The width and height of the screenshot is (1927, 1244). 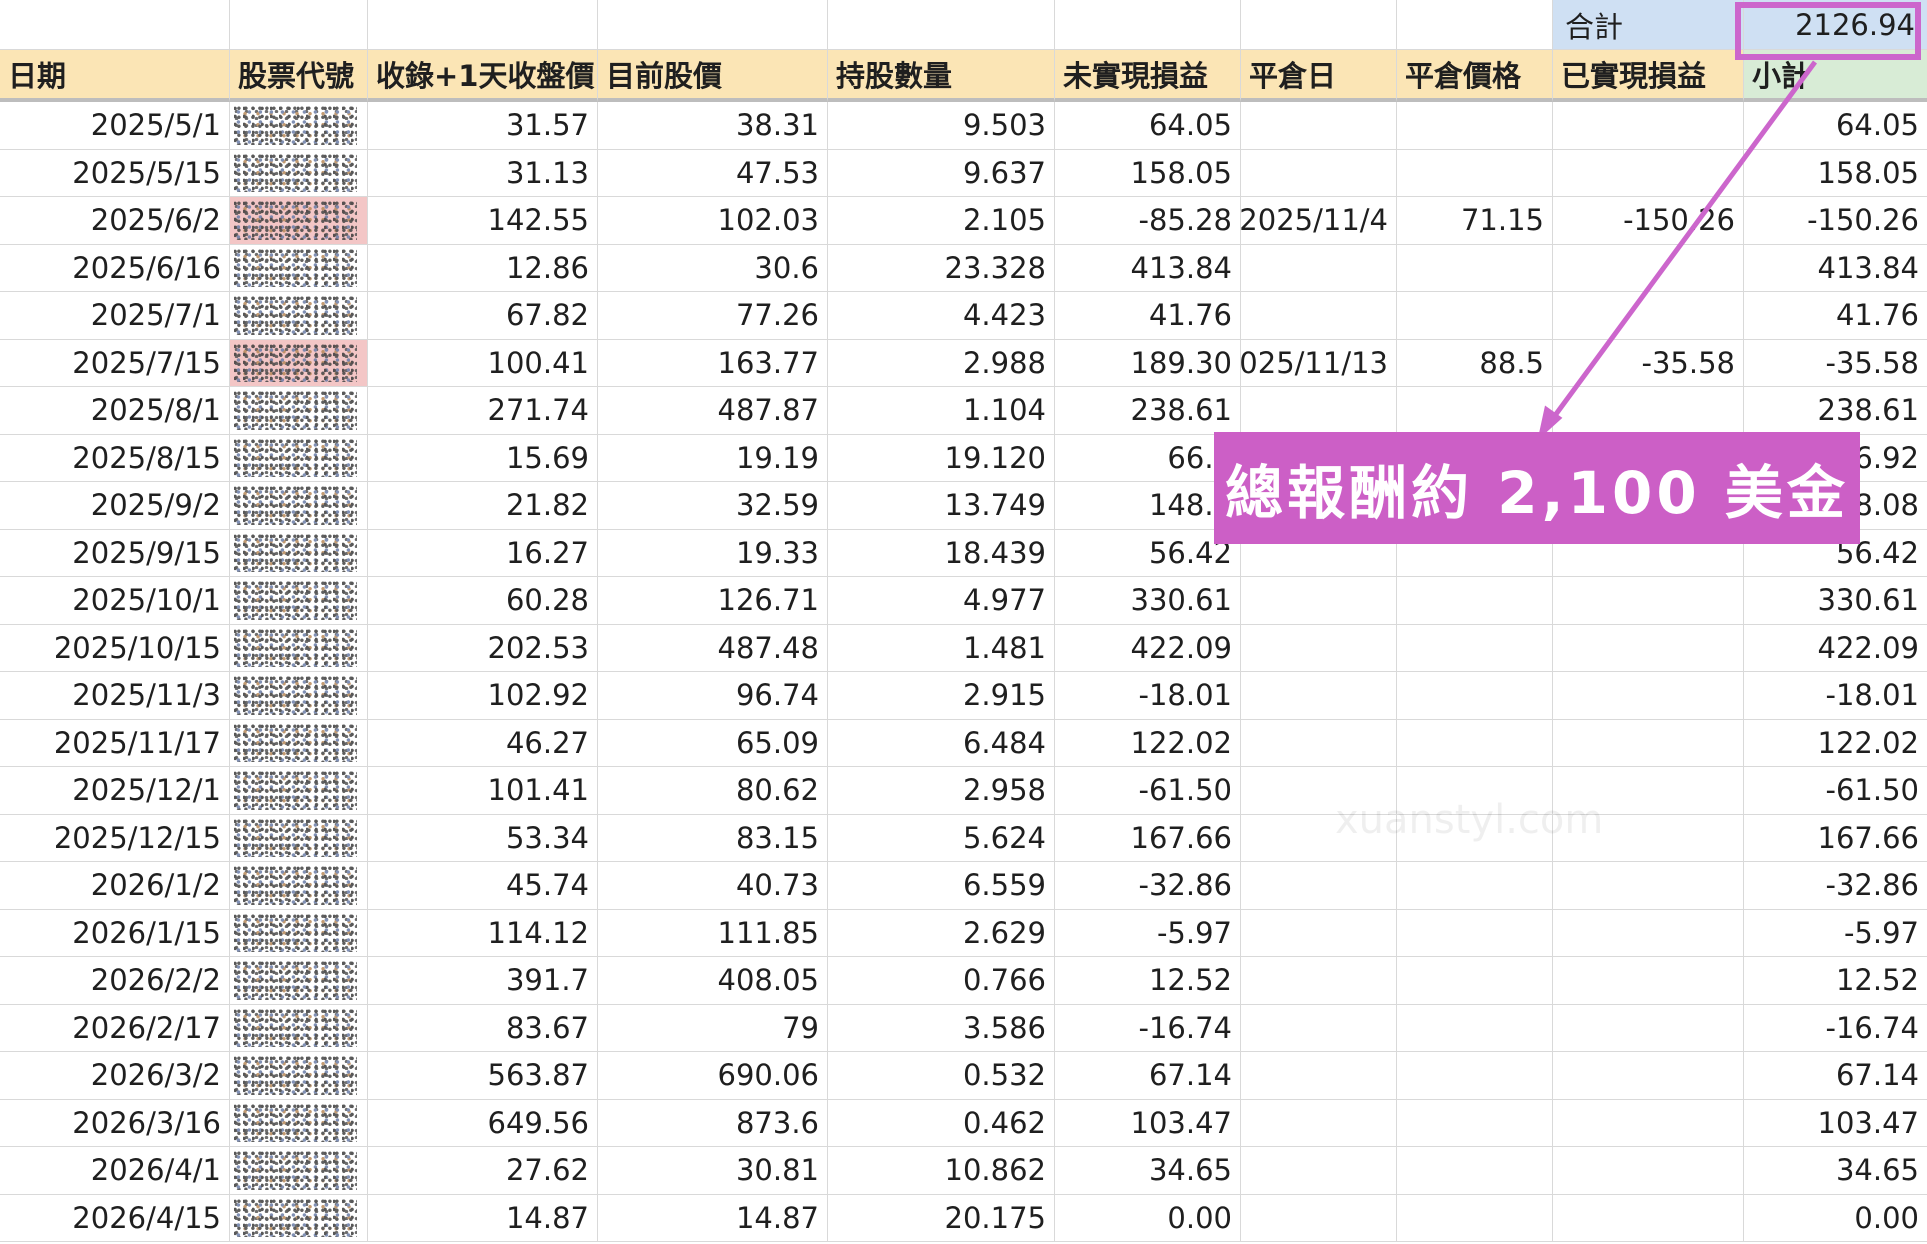 What do you see at coordinates (115, 458) in the screenshot?
I see `cell-date: 2025/8/15` at bounding box center [115, 458].